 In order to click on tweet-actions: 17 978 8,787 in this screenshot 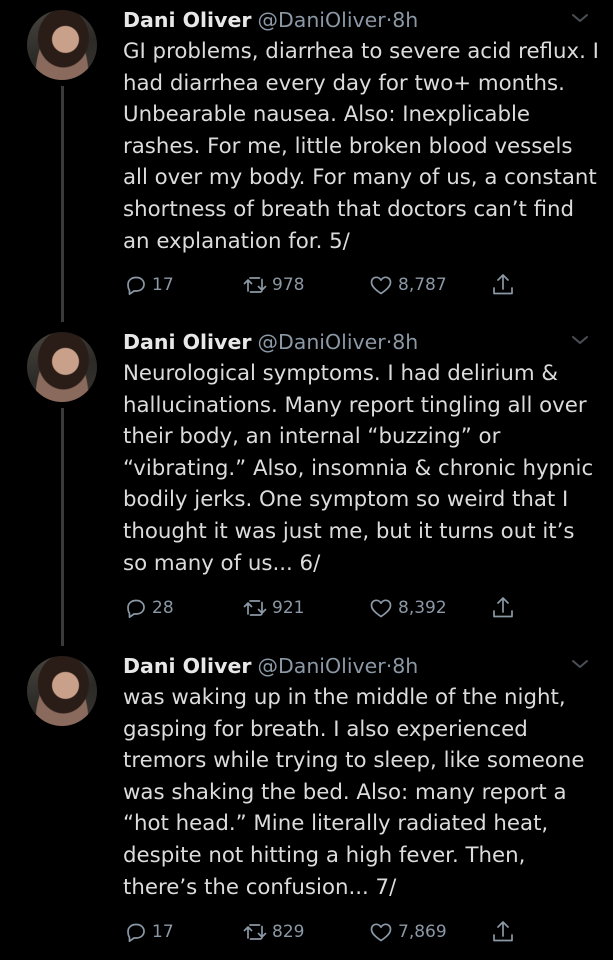, I will do `click(324, 285)`.